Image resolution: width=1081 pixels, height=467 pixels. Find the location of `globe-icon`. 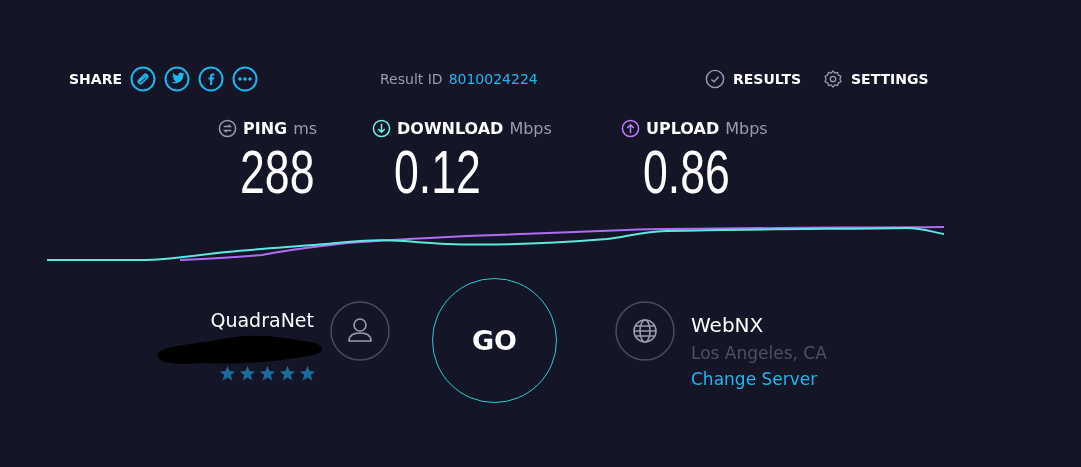

globe-icon is located at coordinates (645, 330).